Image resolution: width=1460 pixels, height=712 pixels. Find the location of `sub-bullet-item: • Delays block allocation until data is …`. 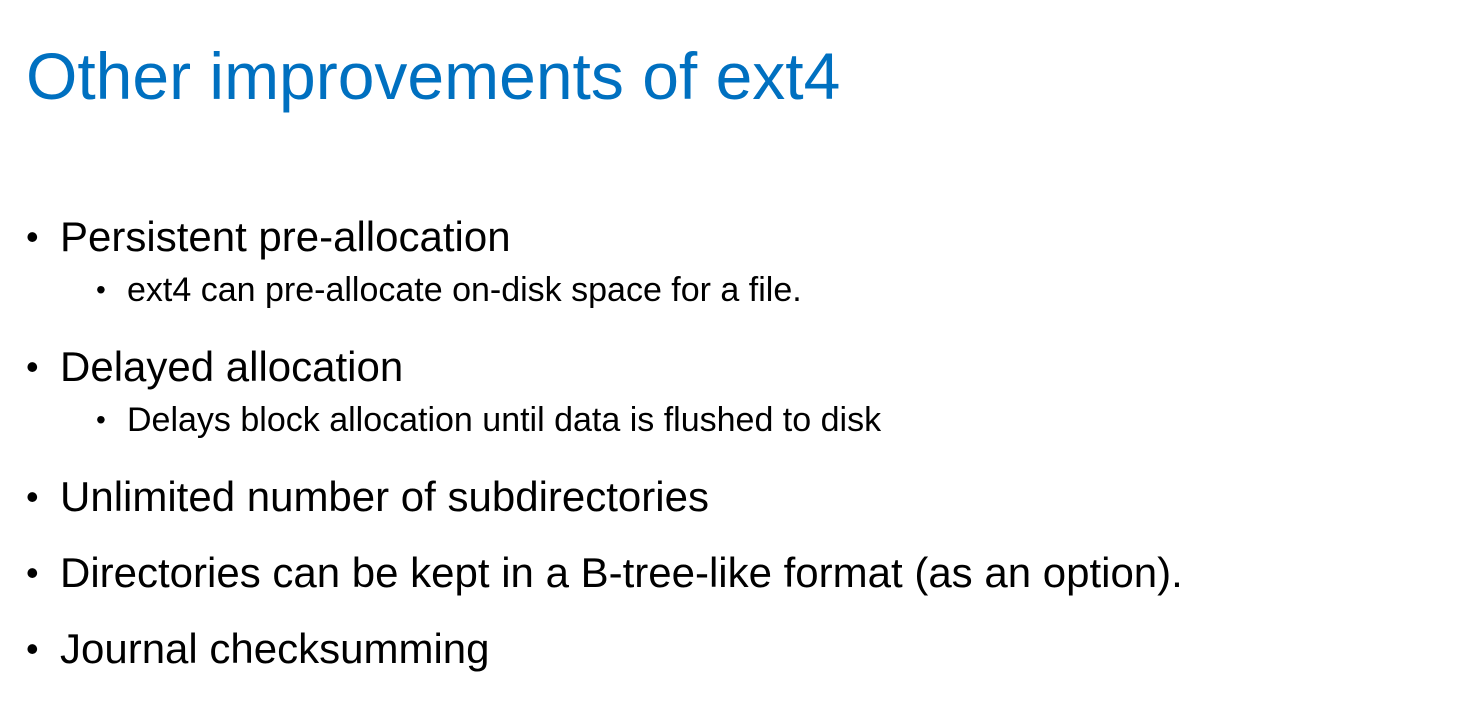

sub-bullet-item: • Delays block allocation until data is … is located at coordinates (726, 420).